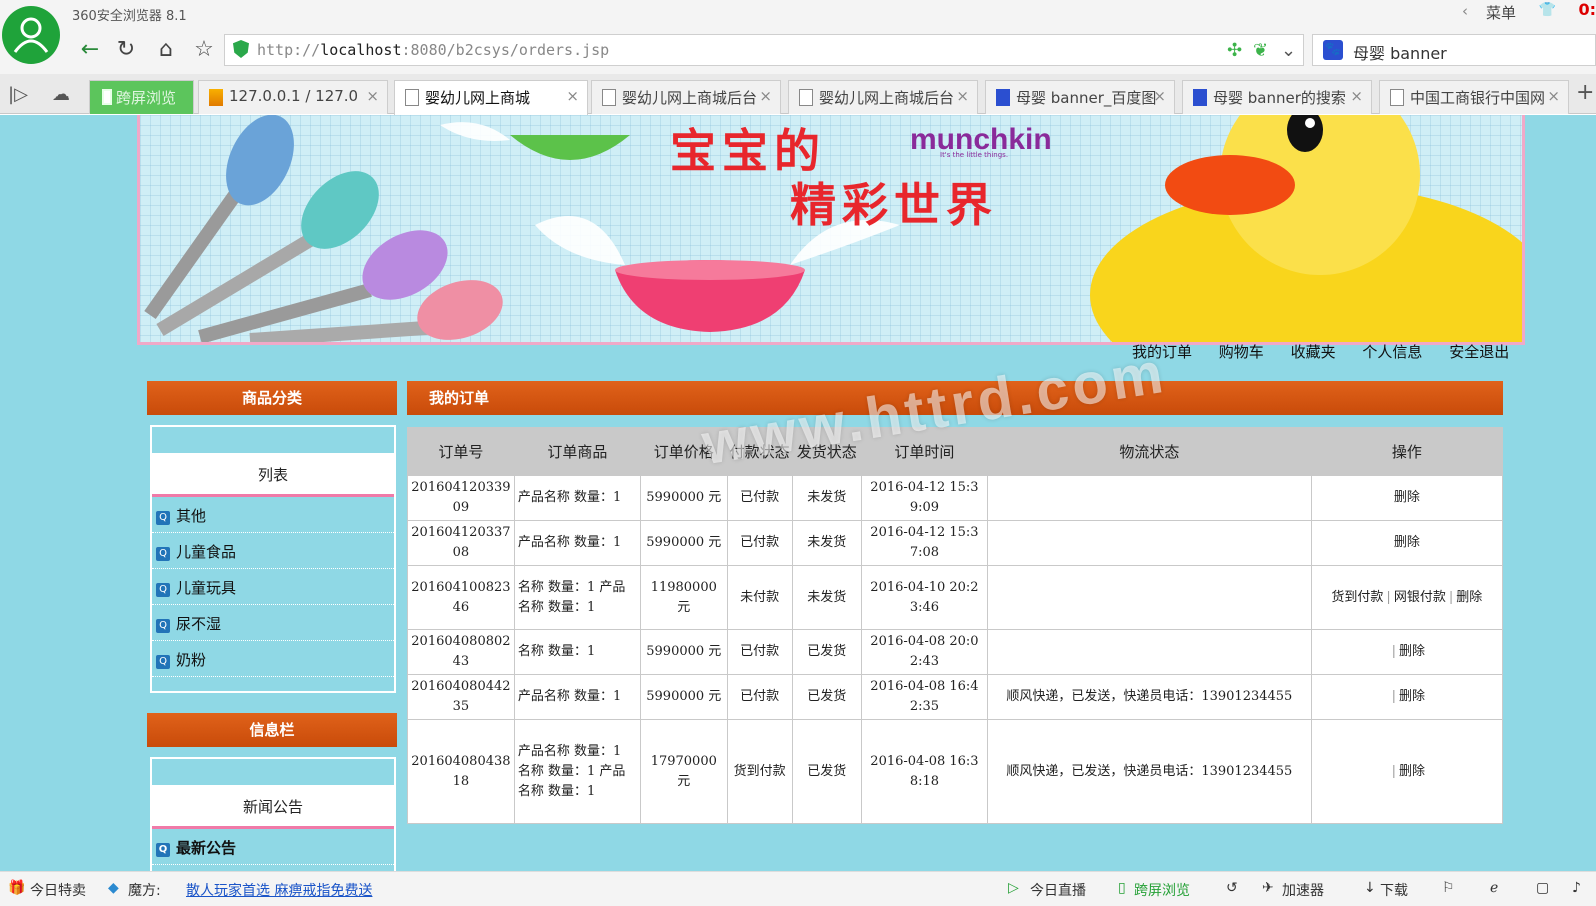  Describe the element at coordinates (1162, 352) in the screenshot. I see `nav-my-orders: 我的订单` at that location.